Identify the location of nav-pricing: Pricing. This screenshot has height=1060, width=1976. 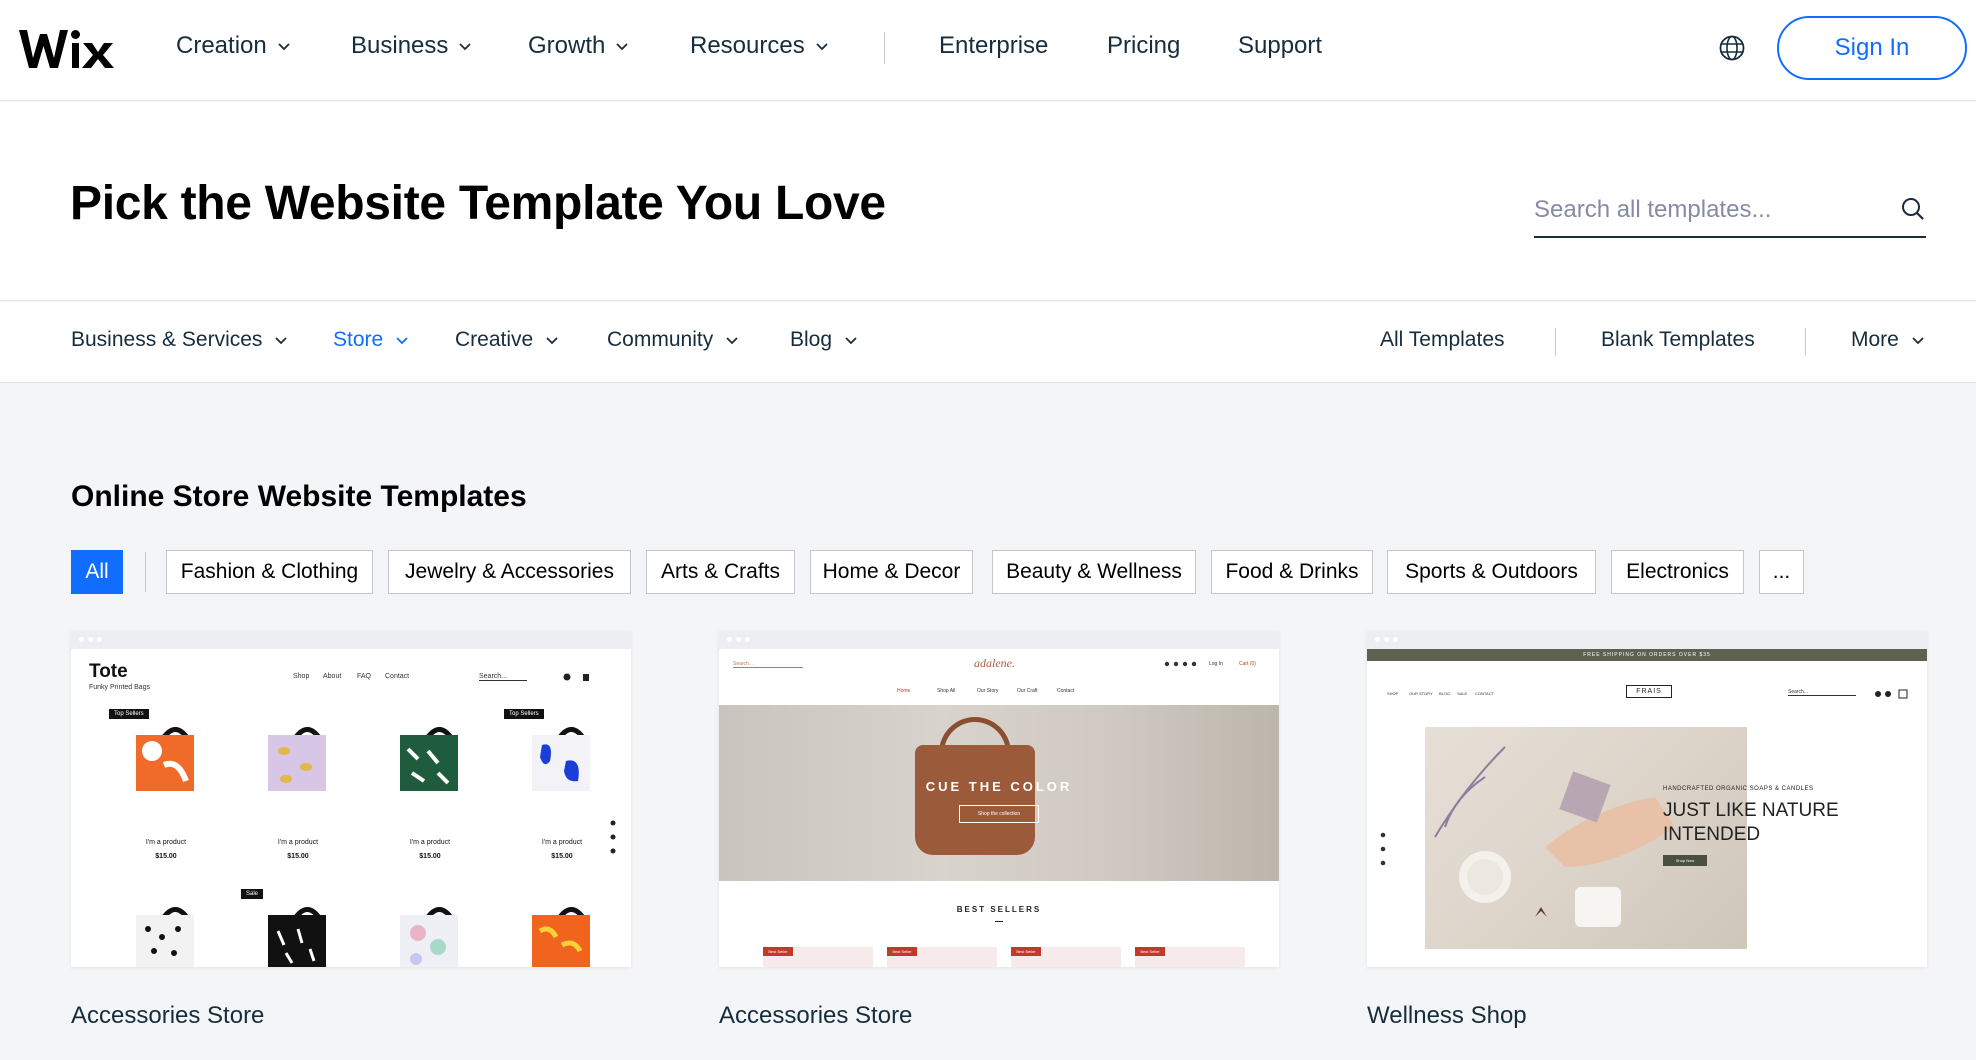
(1143, 46).